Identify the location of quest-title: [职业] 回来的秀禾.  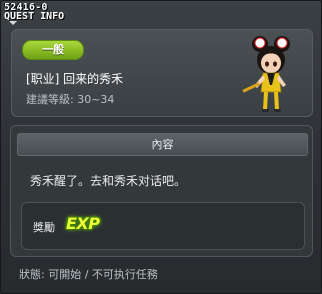
(75, 79).